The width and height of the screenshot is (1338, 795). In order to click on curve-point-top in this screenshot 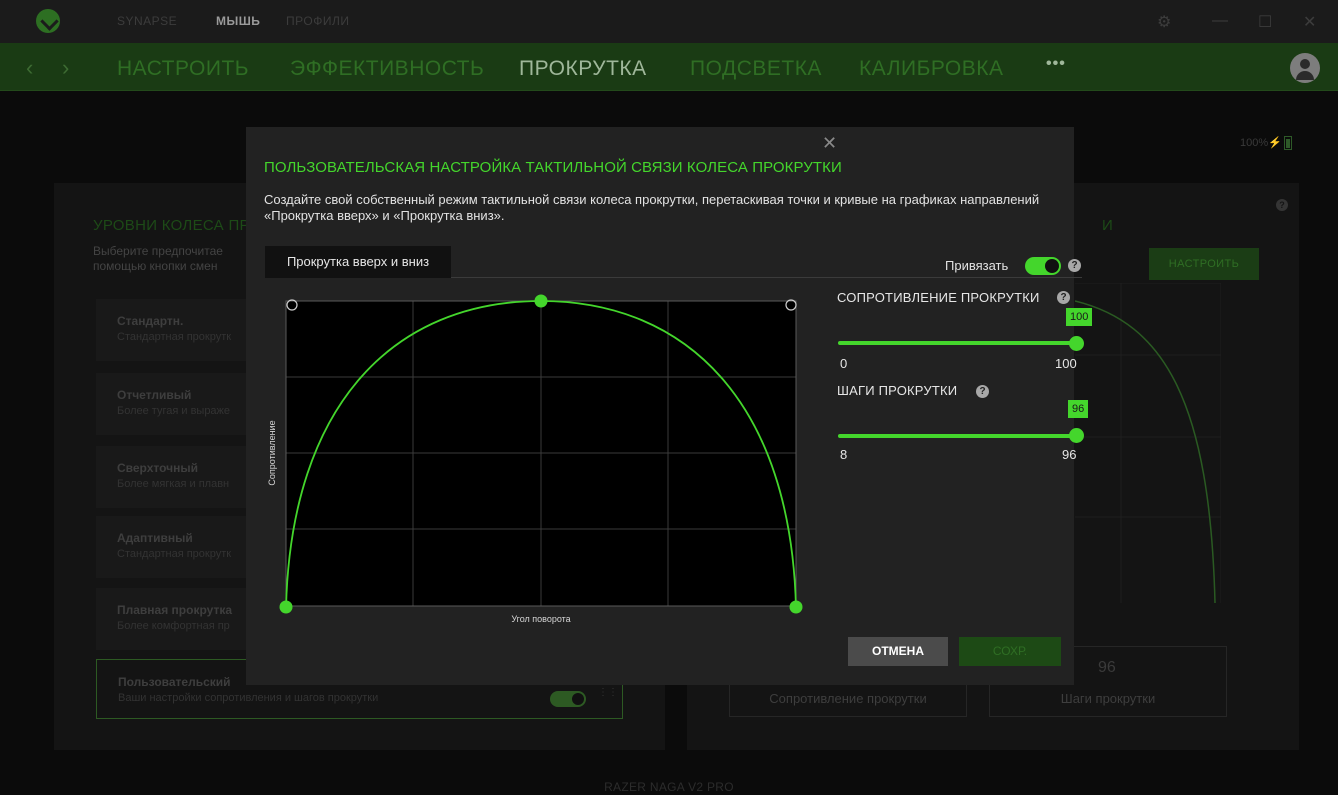, I will do `click(541, 301)`.